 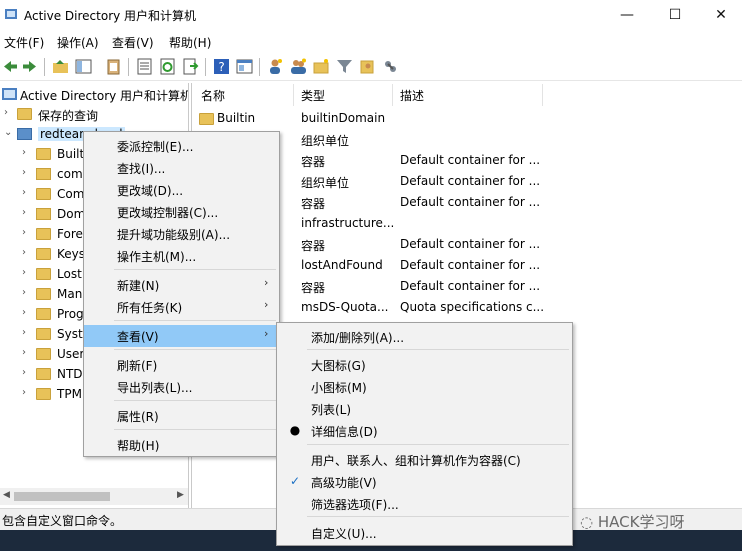 What do you see at coordinates (343, 118) in the screenshot?
I see `cell-type: builtinDomain` at bounding box center [343, 118].